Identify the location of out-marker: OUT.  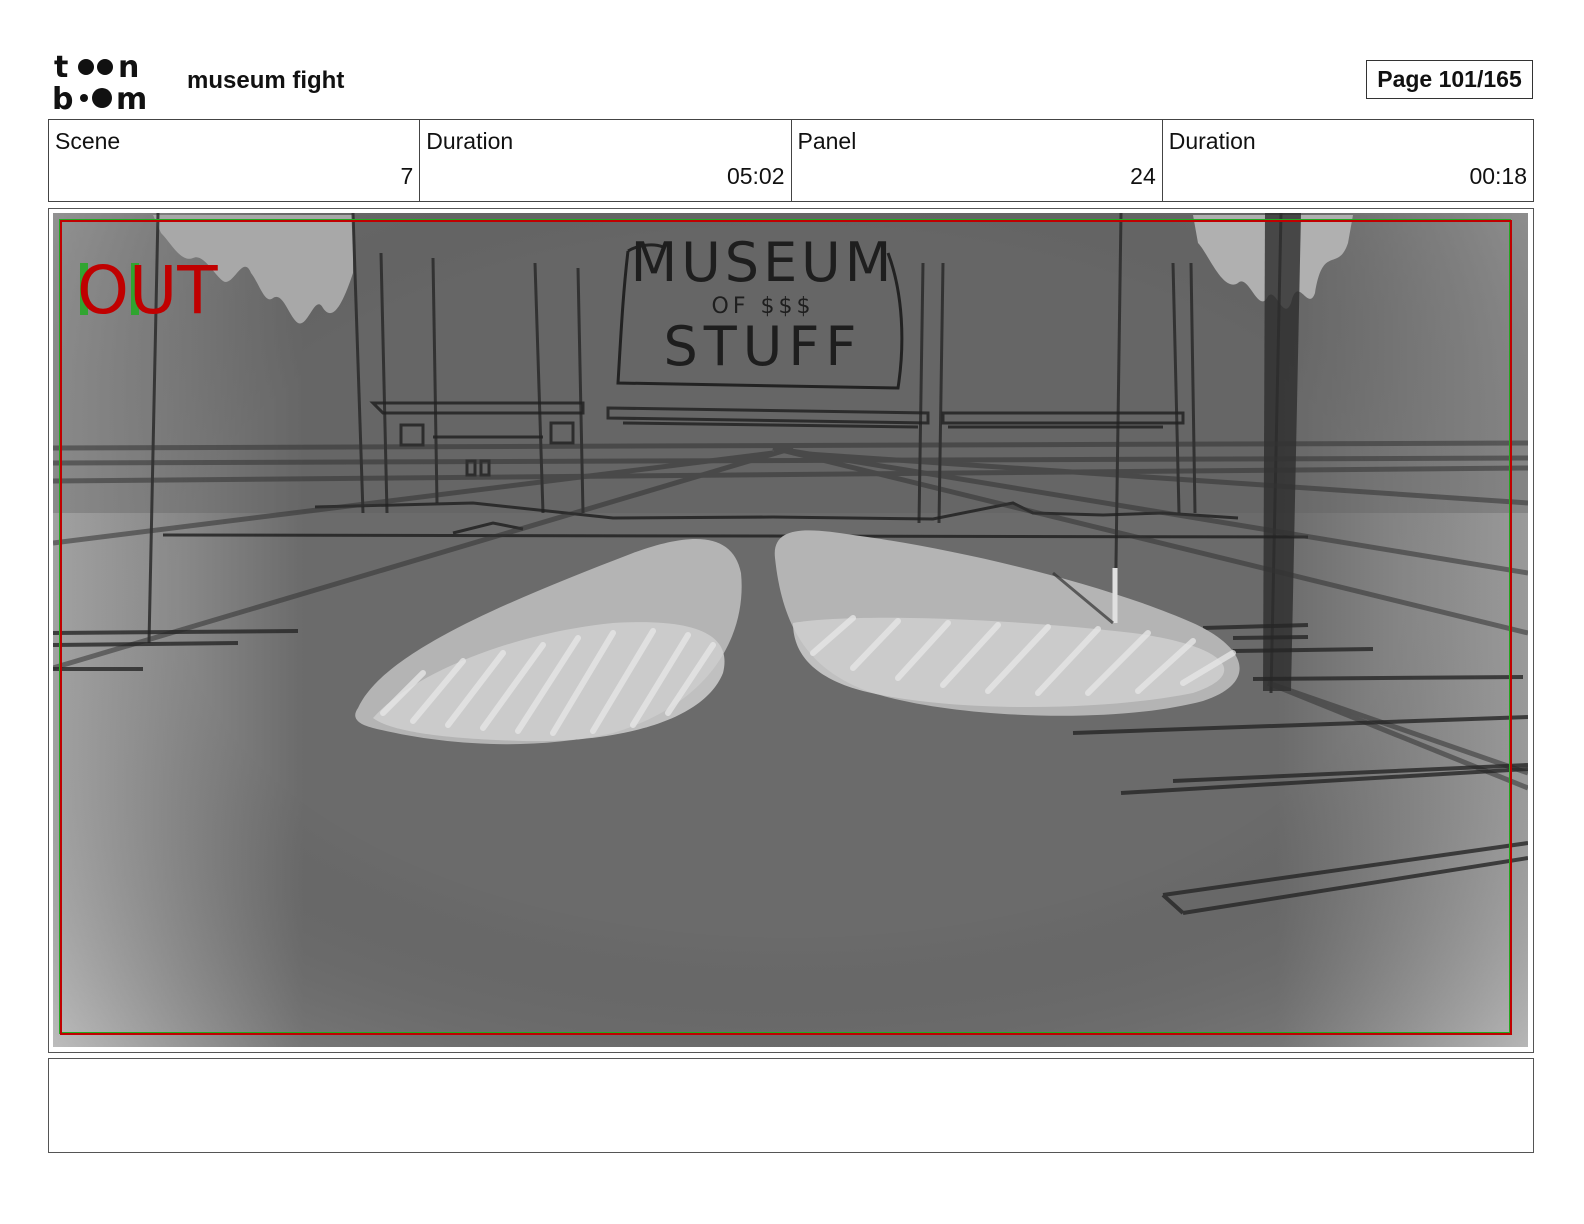
(147, 290).